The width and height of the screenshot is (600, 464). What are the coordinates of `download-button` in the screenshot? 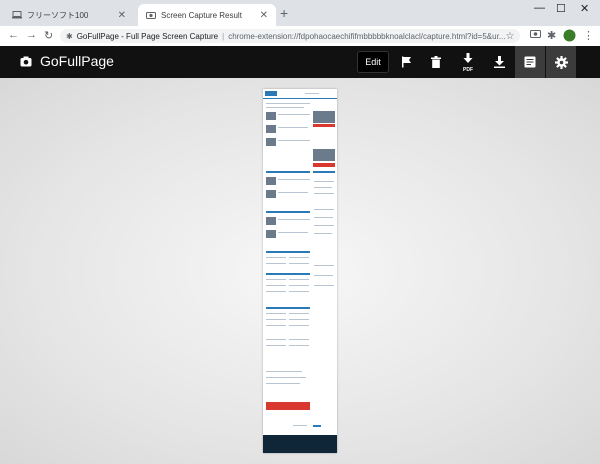 It's located at (499, 62).